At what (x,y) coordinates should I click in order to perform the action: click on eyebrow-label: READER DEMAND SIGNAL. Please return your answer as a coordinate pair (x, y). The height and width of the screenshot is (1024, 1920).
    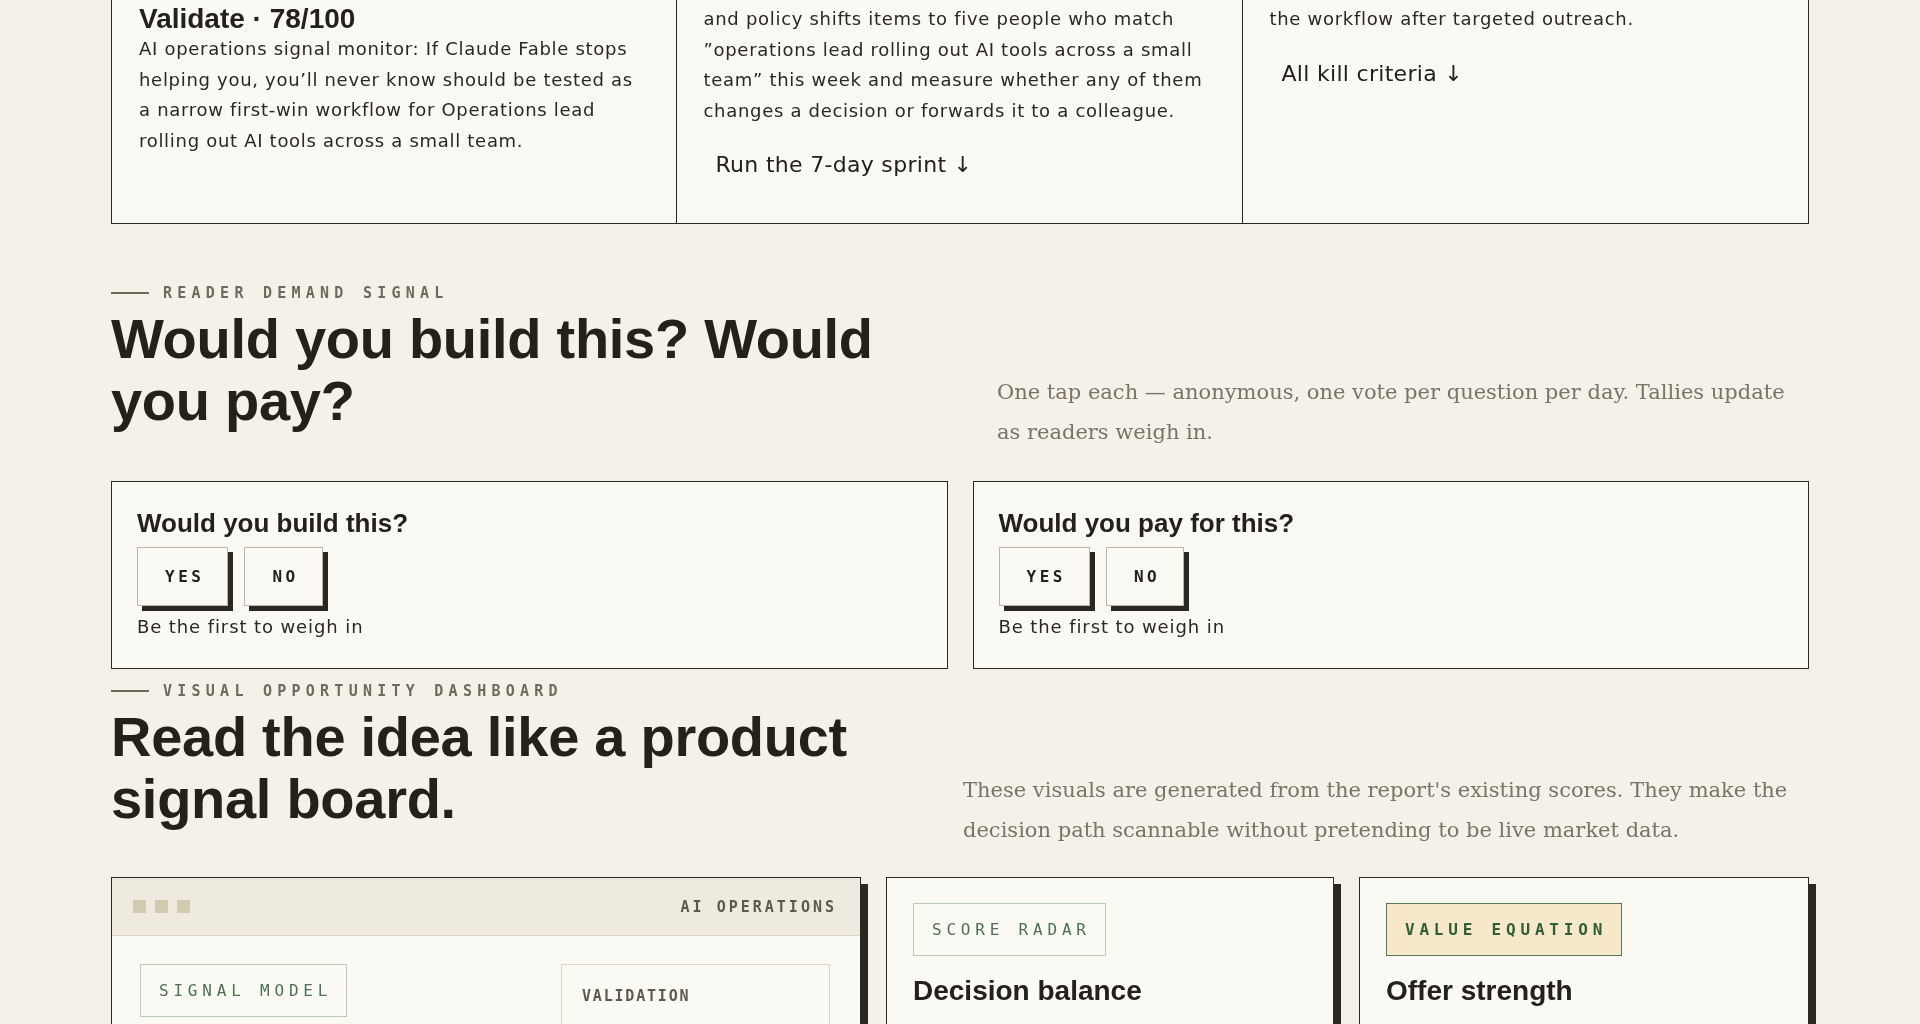
    Looking at the image, I should click on (306, 293).